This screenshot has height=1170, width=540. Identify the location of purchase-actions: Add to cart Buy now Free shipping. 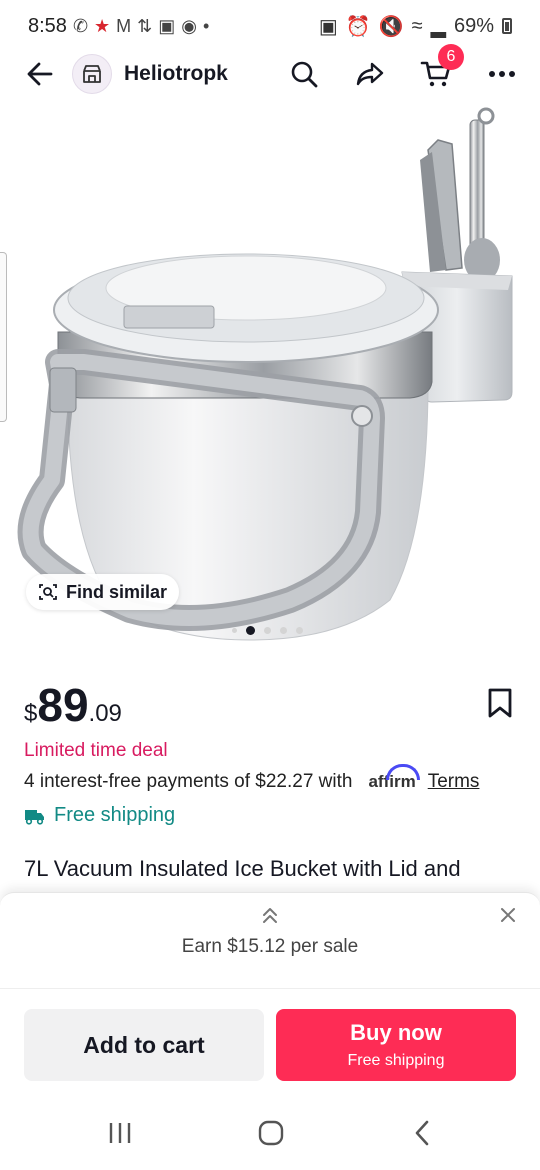
(270, 1042).